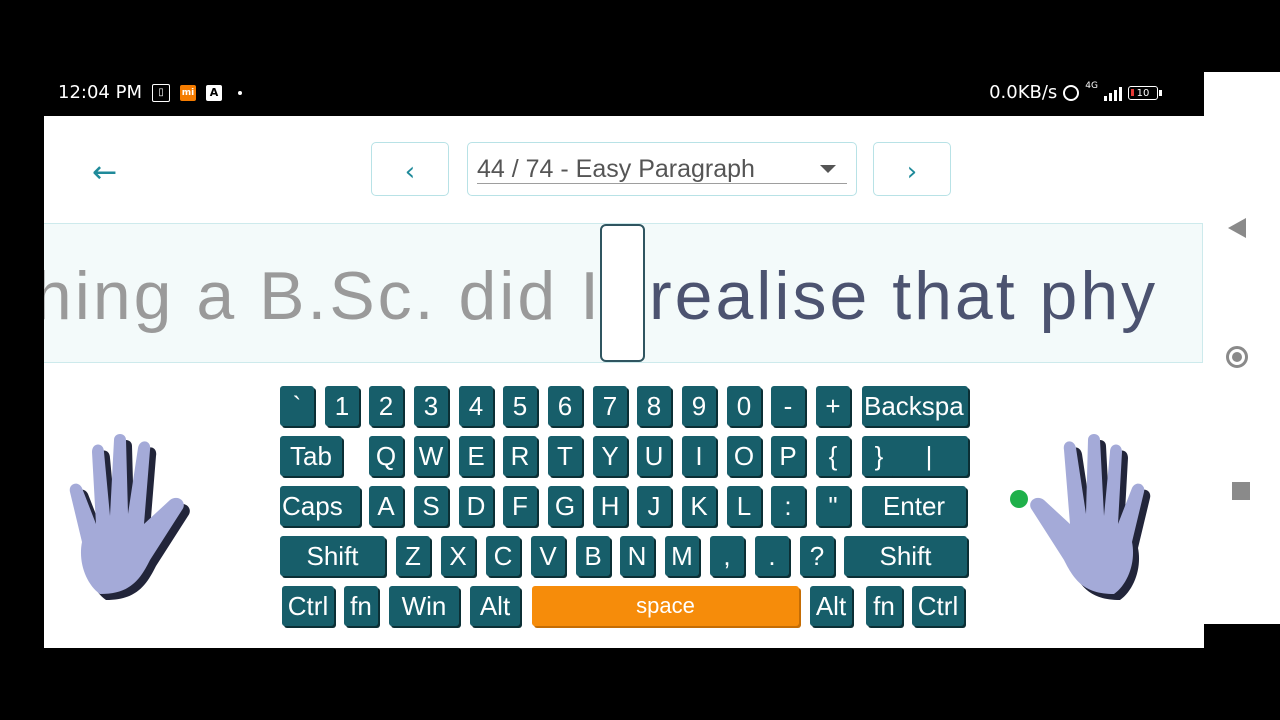 The width and height of the screenshot is (1280, 720). I want to click on key-n: N, so click(637, 556).